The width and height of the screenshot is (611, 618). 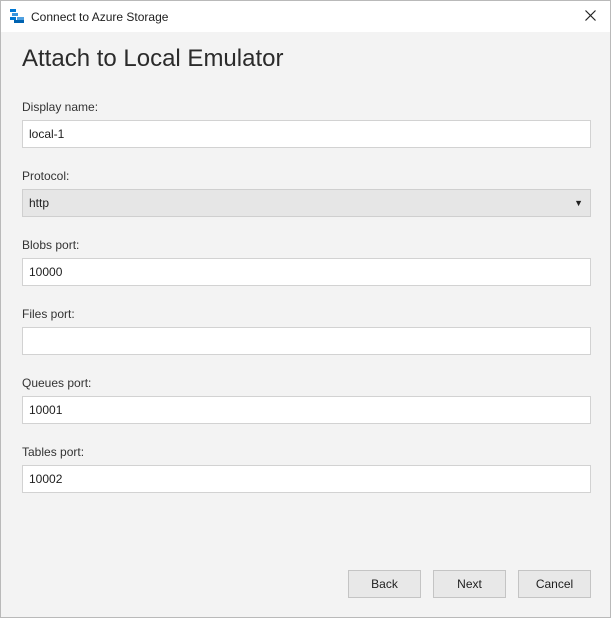 What do you see at coordinates (57, 383) in the screenshot?
I see `queues-port-label: Queues port:` at bounding box center [57, 383].